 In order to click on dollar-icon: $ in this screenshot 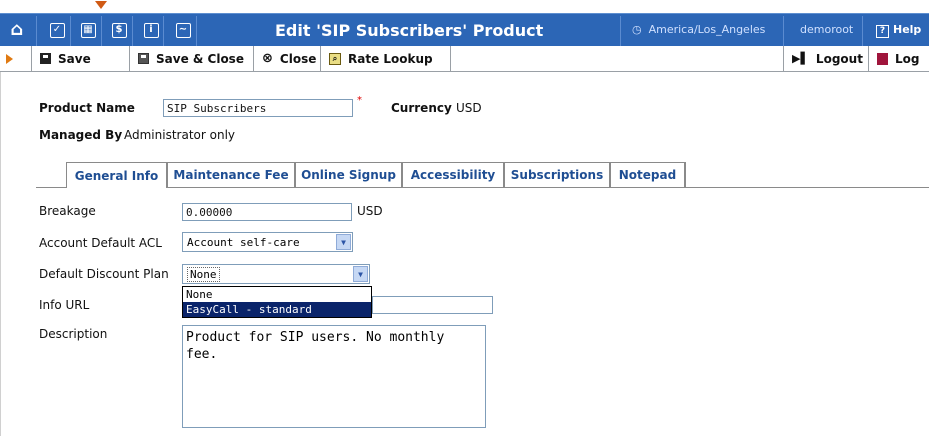, I will do `click(119, 30)`.